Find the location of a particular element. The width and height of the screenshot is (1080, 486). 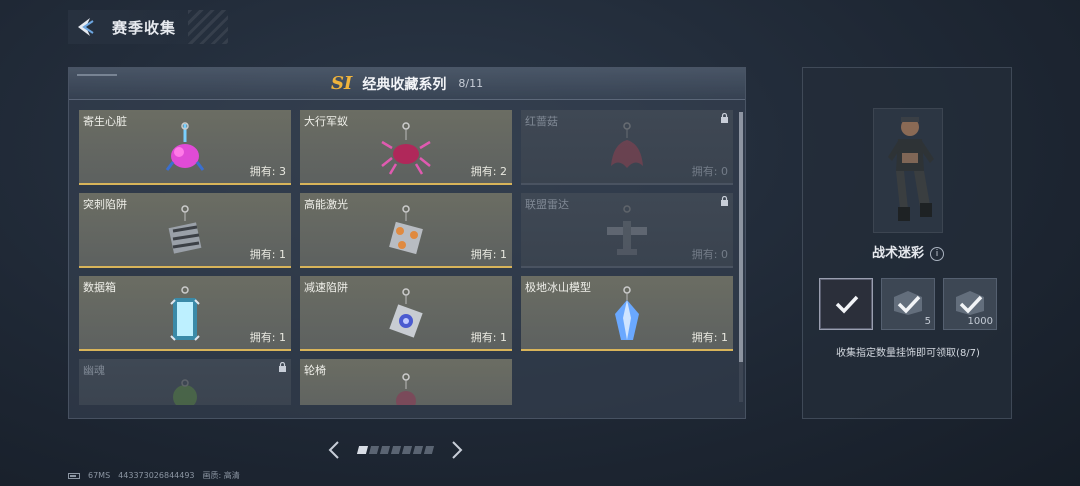

charm-card: 数据箱拥有: 1 is located at coordinates (185, 313).